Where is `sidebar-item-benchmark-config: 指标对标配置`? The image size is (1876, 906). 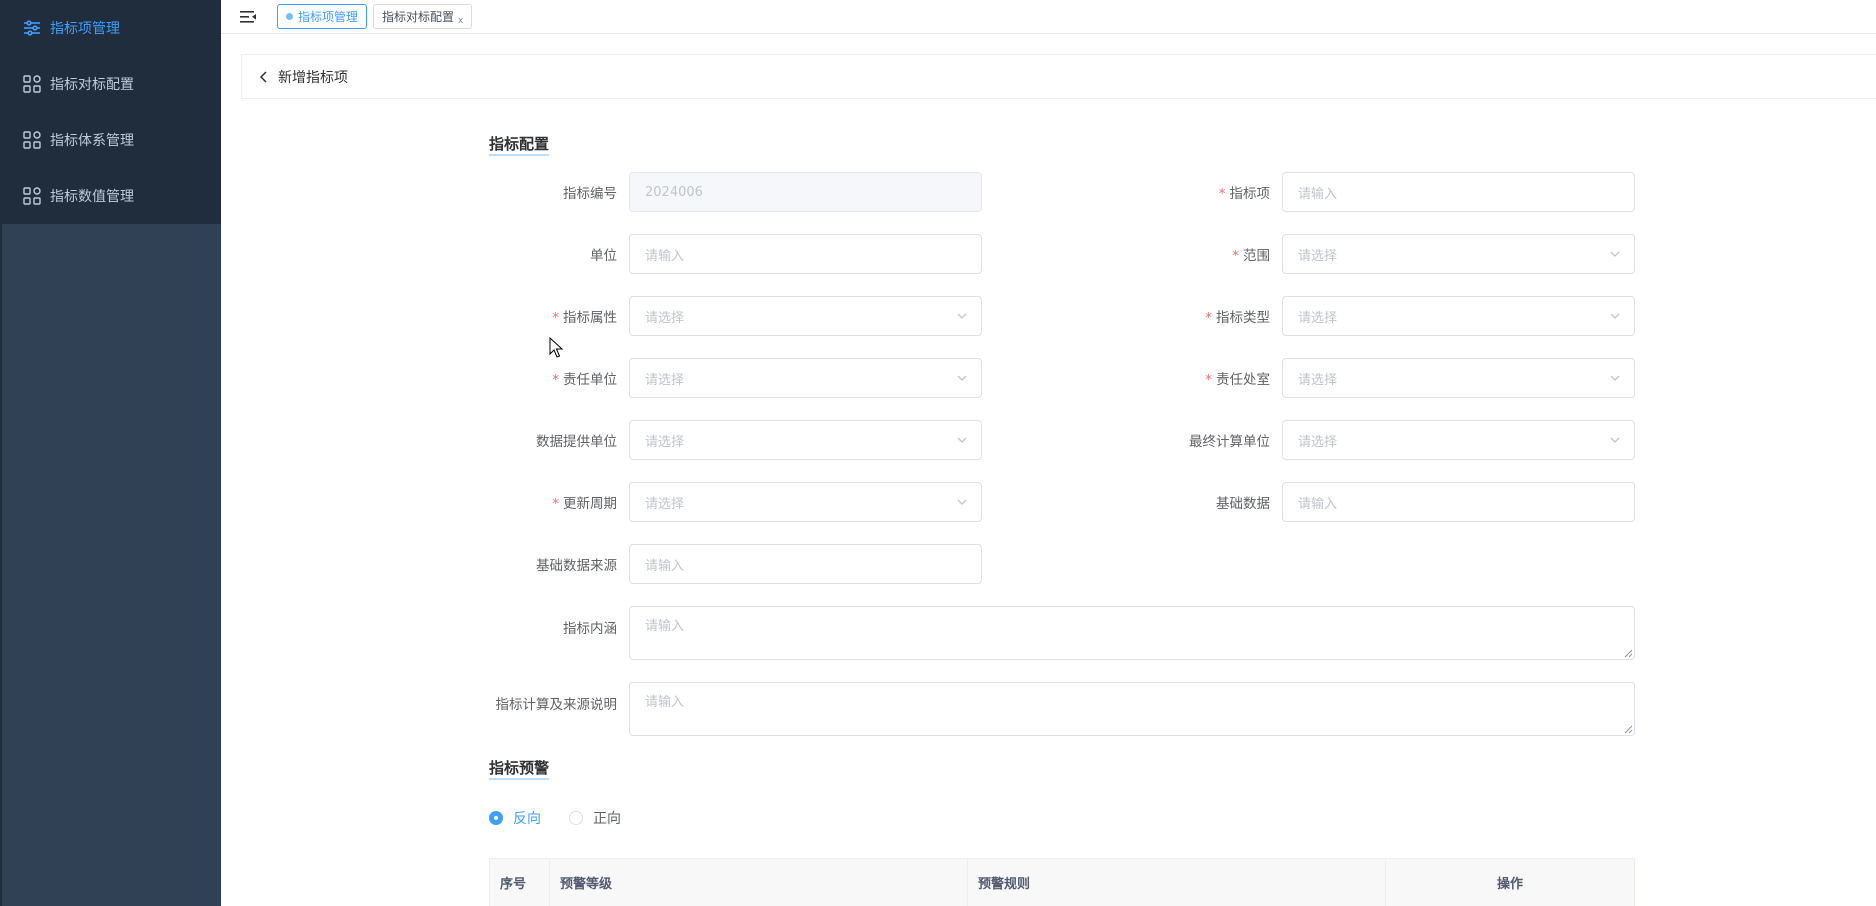 sidebar-item-benchmark-config: 指标对标配置 is located at coordinates (111, 84).